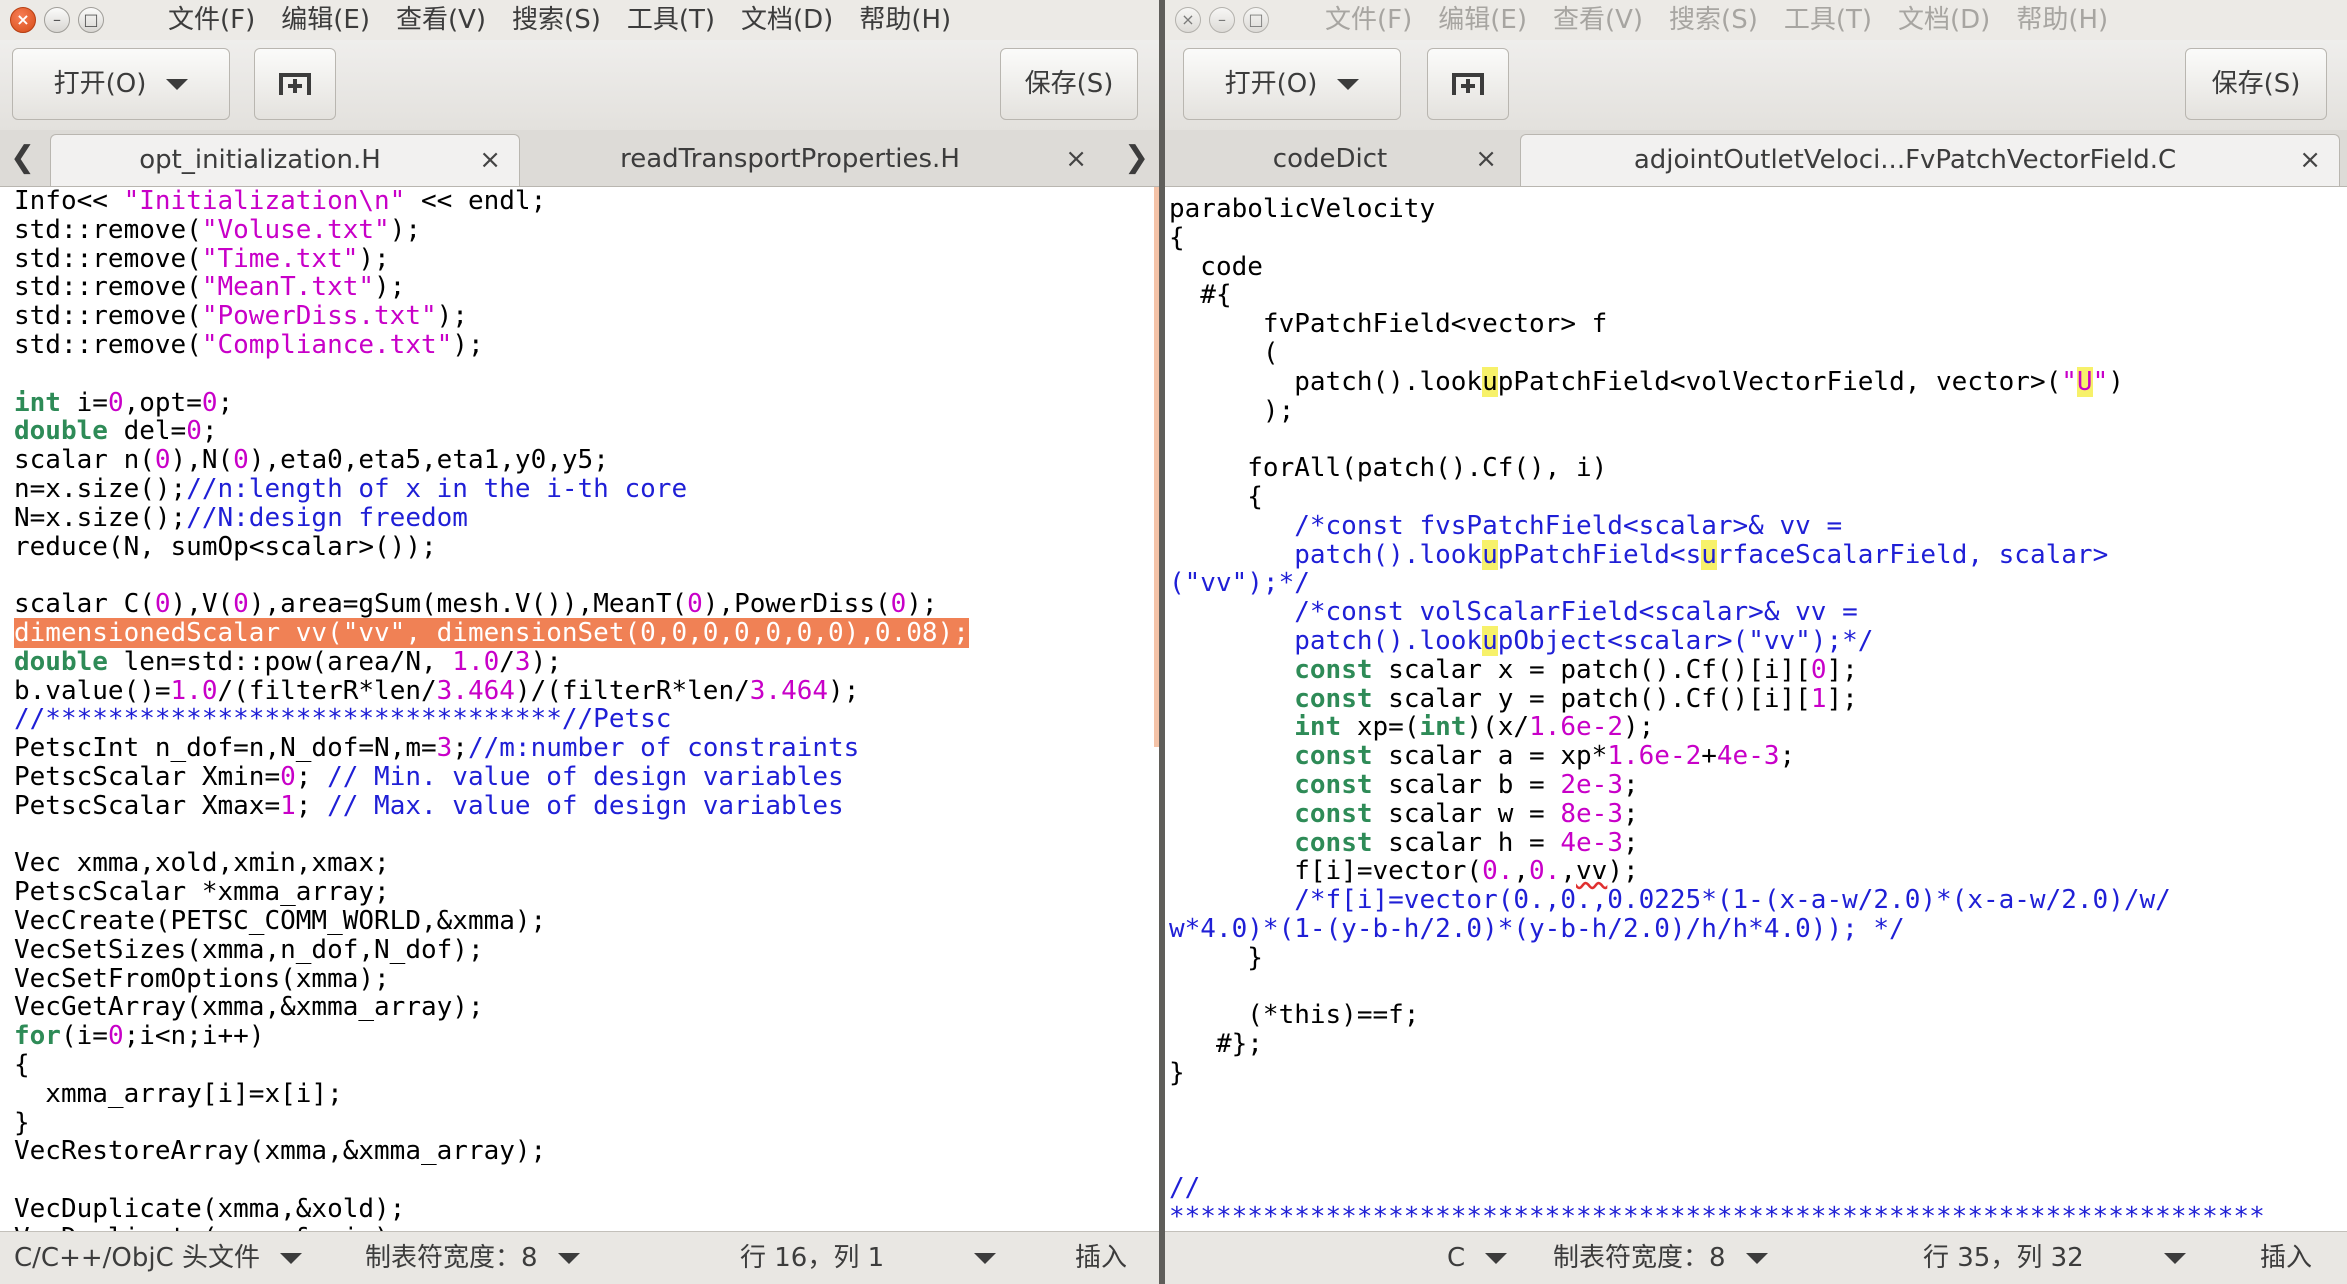 This screenshot has height=1284, width=2347. What do you see at coordinates (1355, 160) in the screenshot?
I see `tab-code-dict: codeDict ×` at bounding box center [1355, 160].